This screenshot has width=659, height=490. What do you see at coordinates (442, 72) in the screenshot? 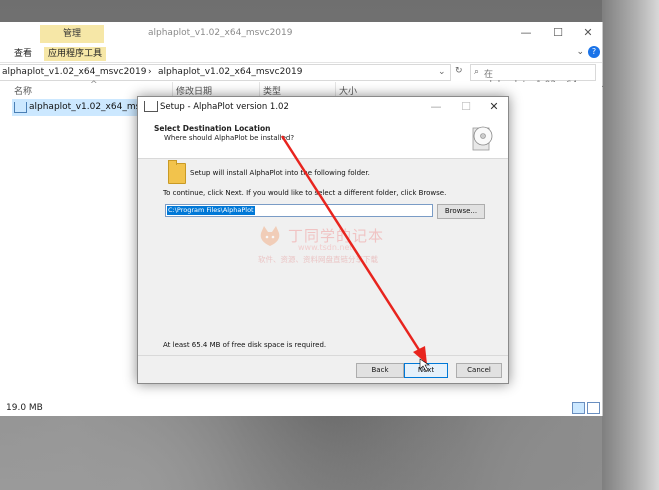
I see `address-dropdown-icon: ⌄` at bounding box center [442, 72].